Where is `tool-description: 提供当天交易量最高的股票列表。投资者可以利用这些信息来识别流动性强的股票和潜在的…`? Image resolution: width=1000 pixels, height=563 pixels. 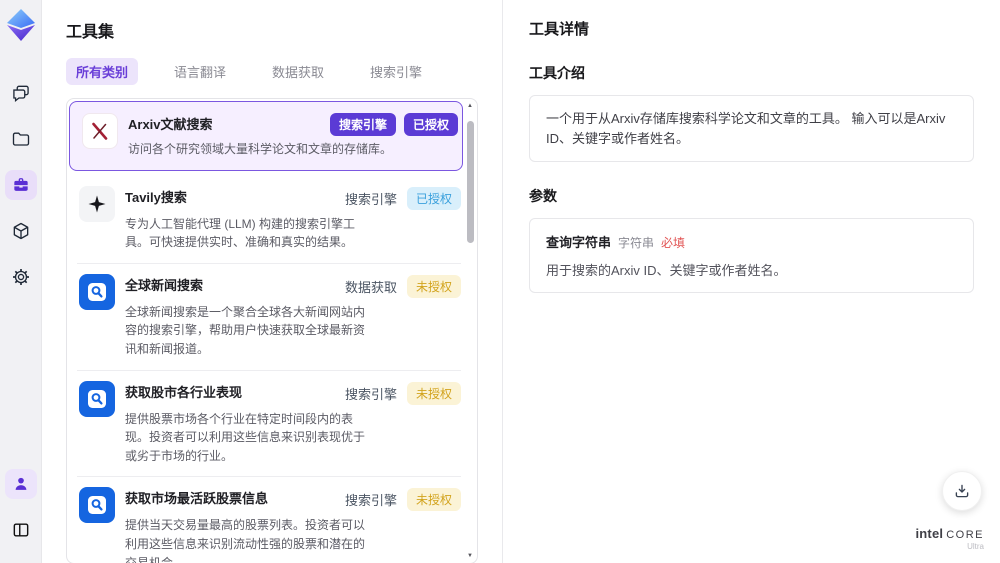
tool-description: 提供当天交易量最高的股票列表。投资者可以利用这些信息来识别流动性强的股票和潜在的… is located at coordinates (245, 540).